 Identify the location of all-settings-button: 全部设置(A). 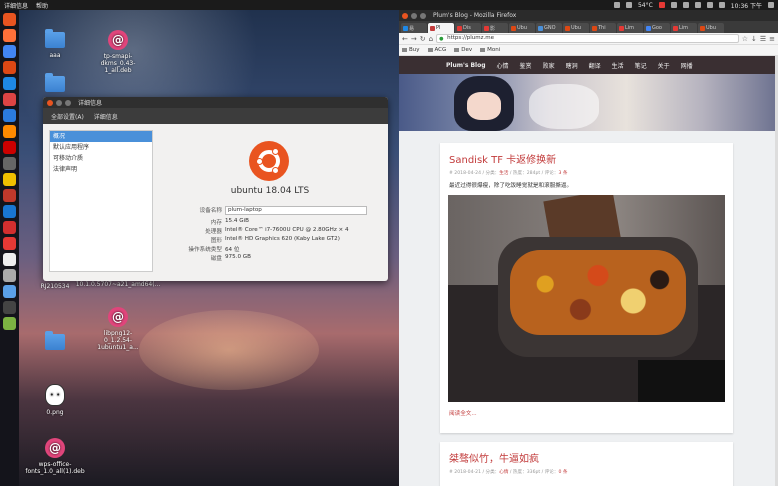
(67, 116).